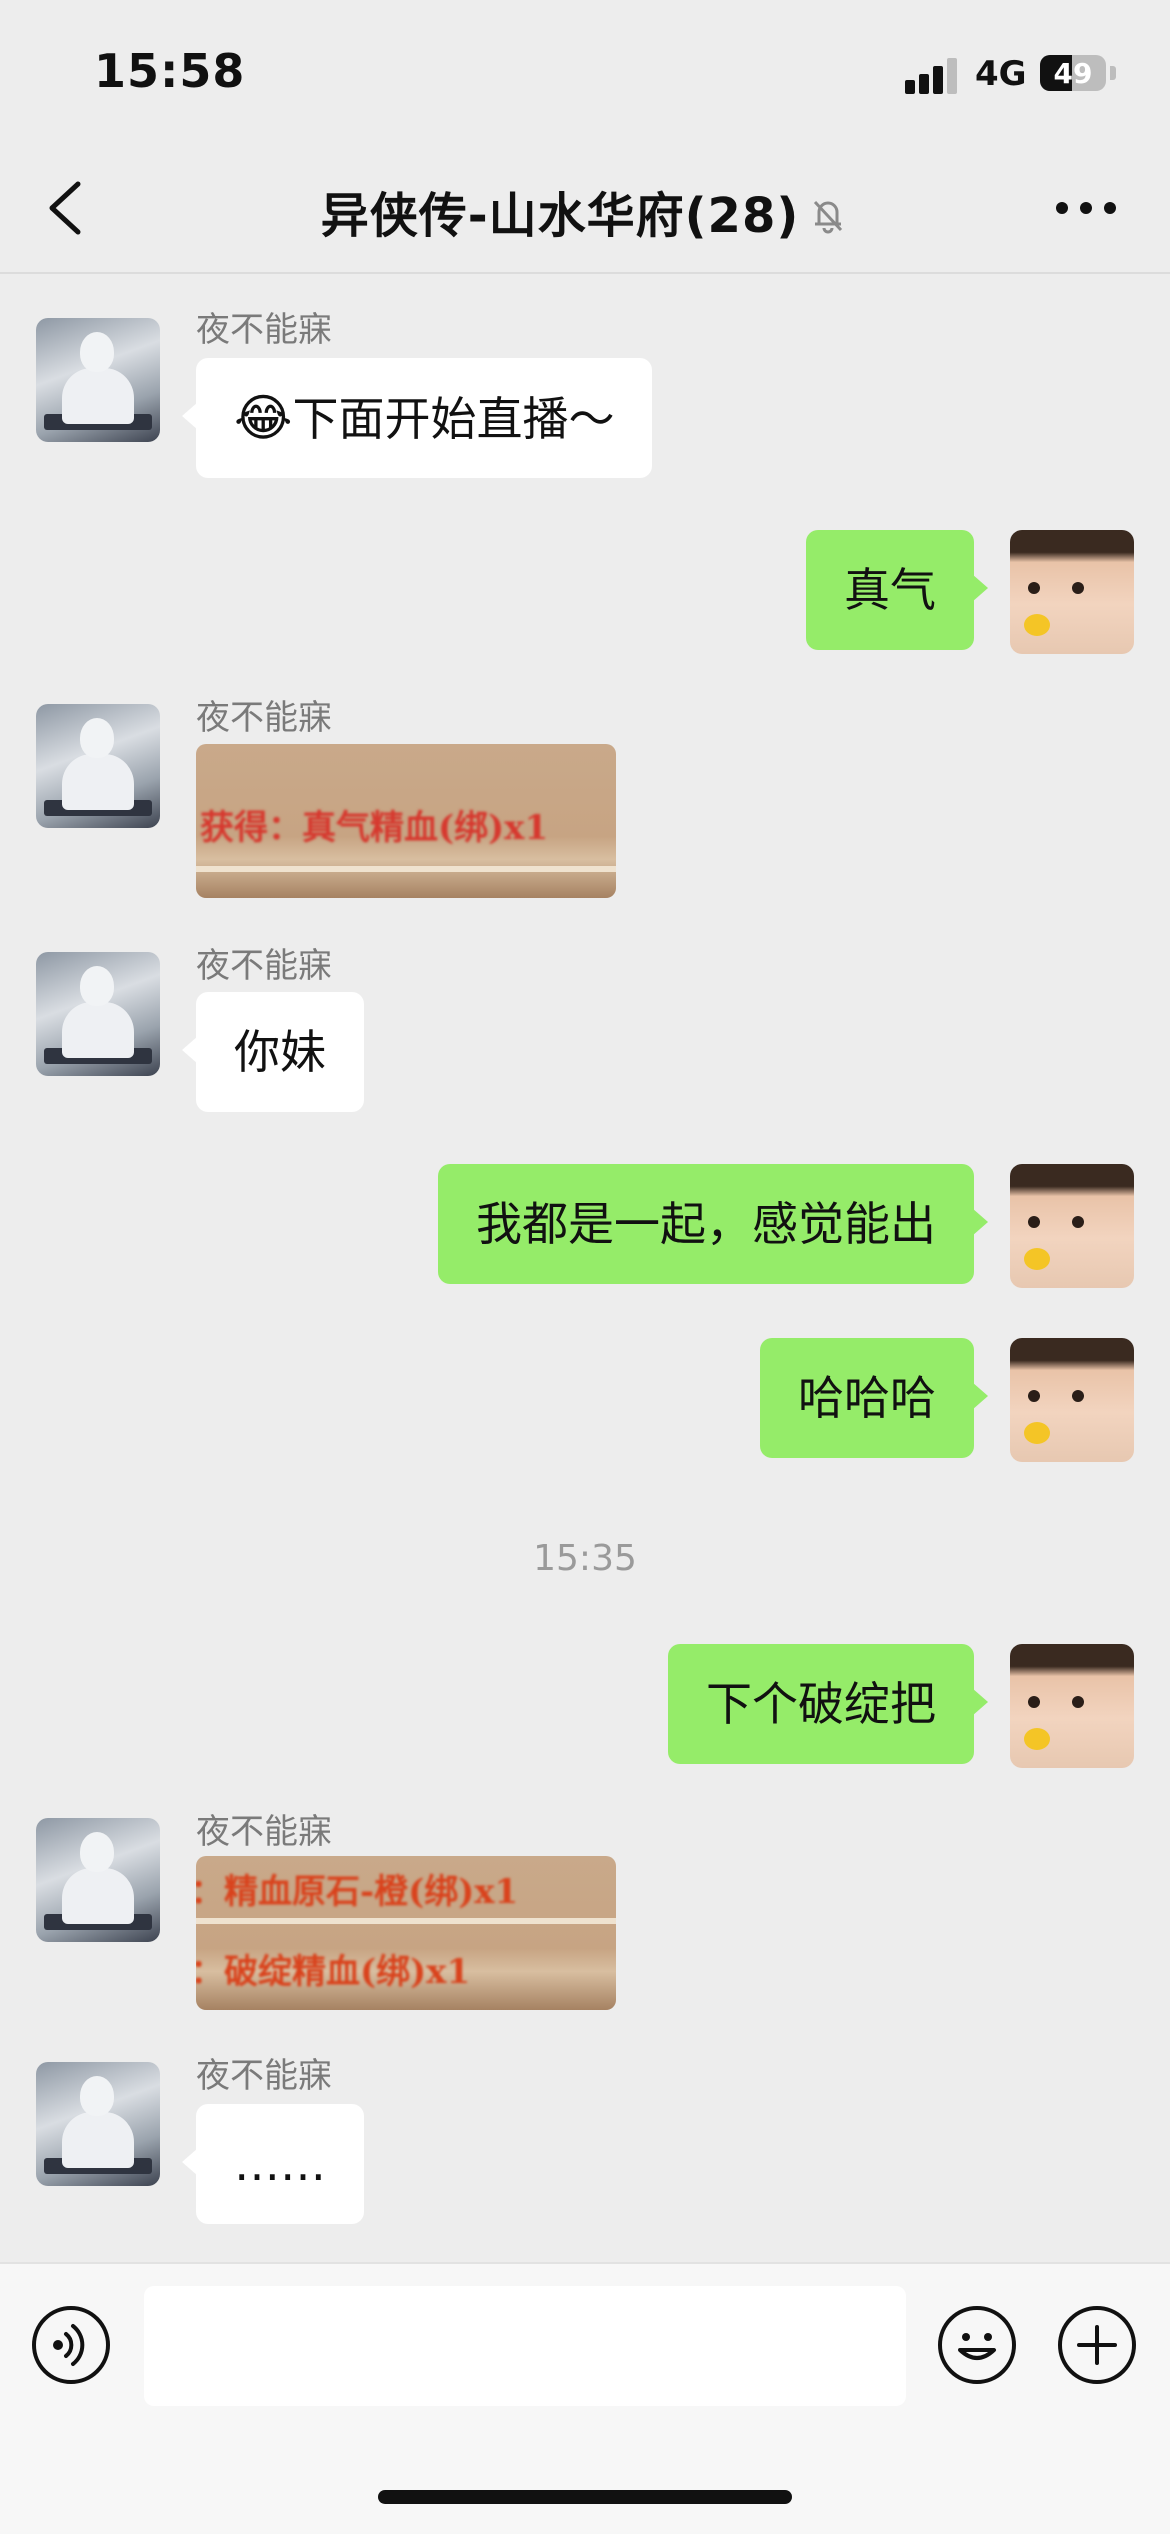 The width and height of the screenshot is (1170, 2534). I want to click on emoji-icon, so click(977, 2345).